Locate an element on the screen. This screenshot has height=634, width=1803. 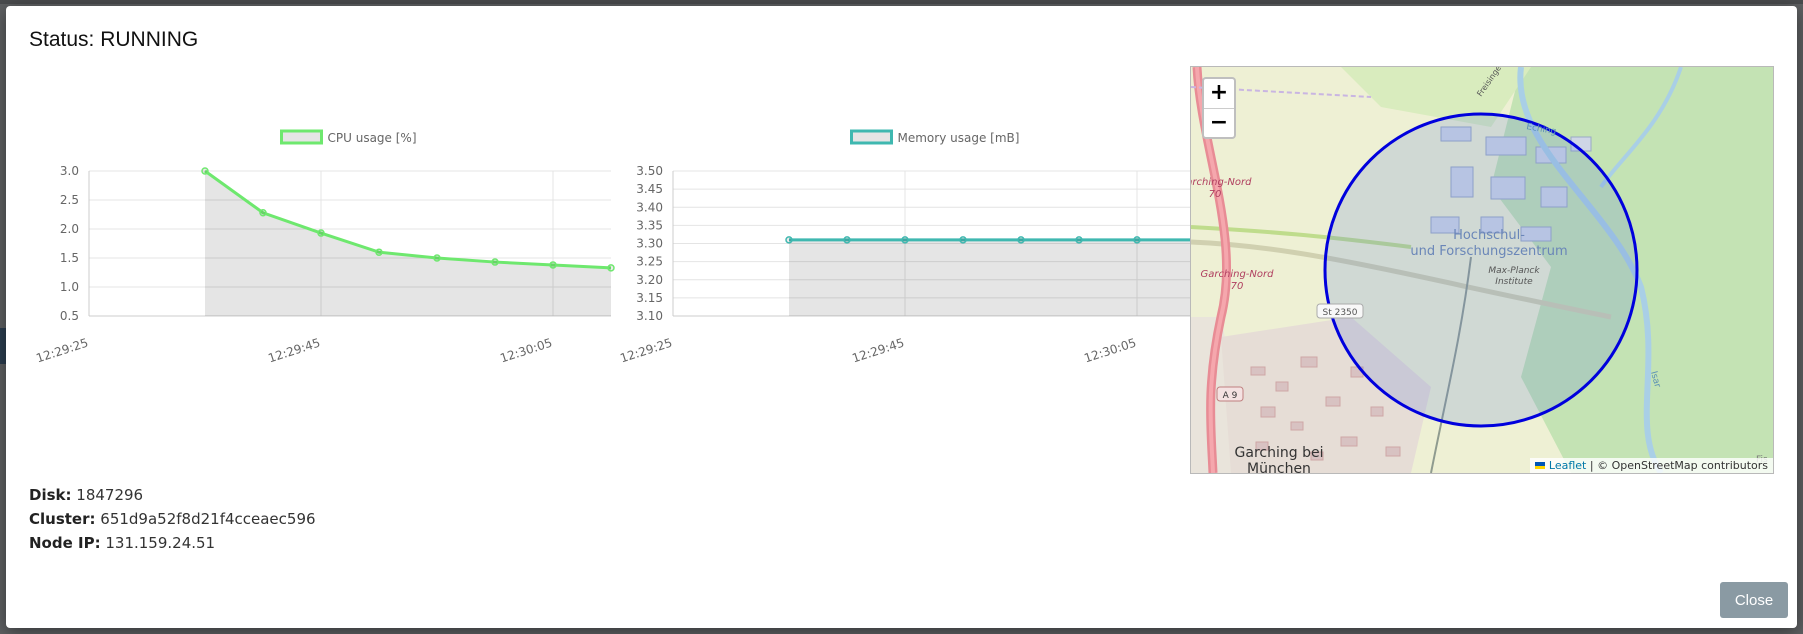
y-tick-label: 3.25 is located at coordinates (649, 262).